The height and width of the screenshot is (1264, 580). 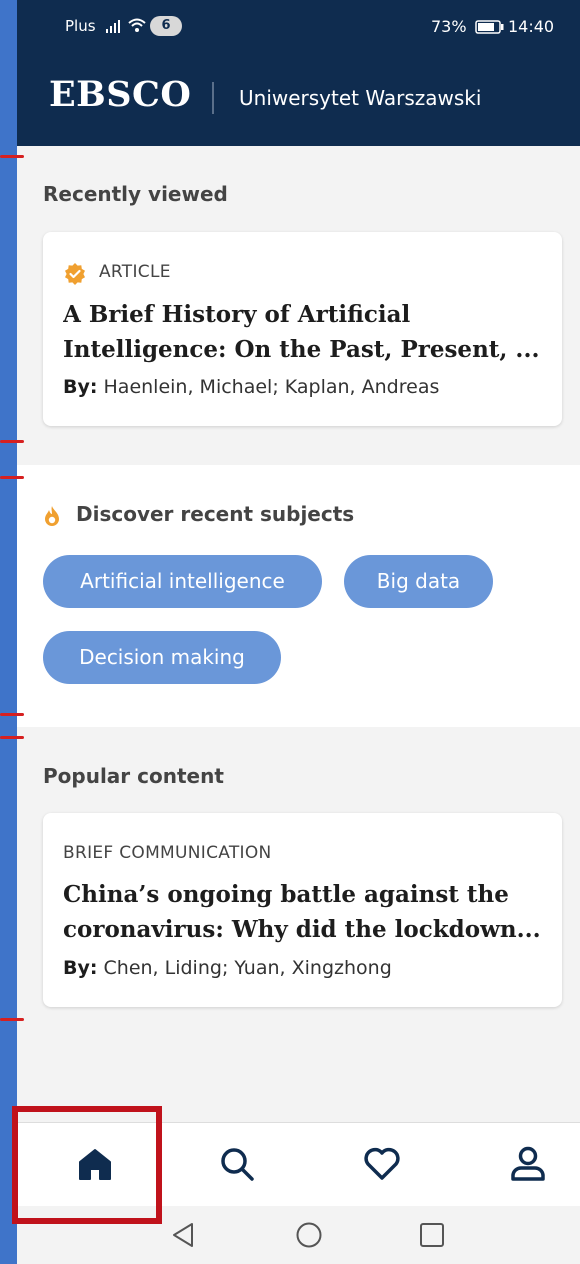 What do you see at coordinates (135, 194) in the screenshot?
I see `recently-viewed-title: Recently viewed` at bounding box center [135, 194].